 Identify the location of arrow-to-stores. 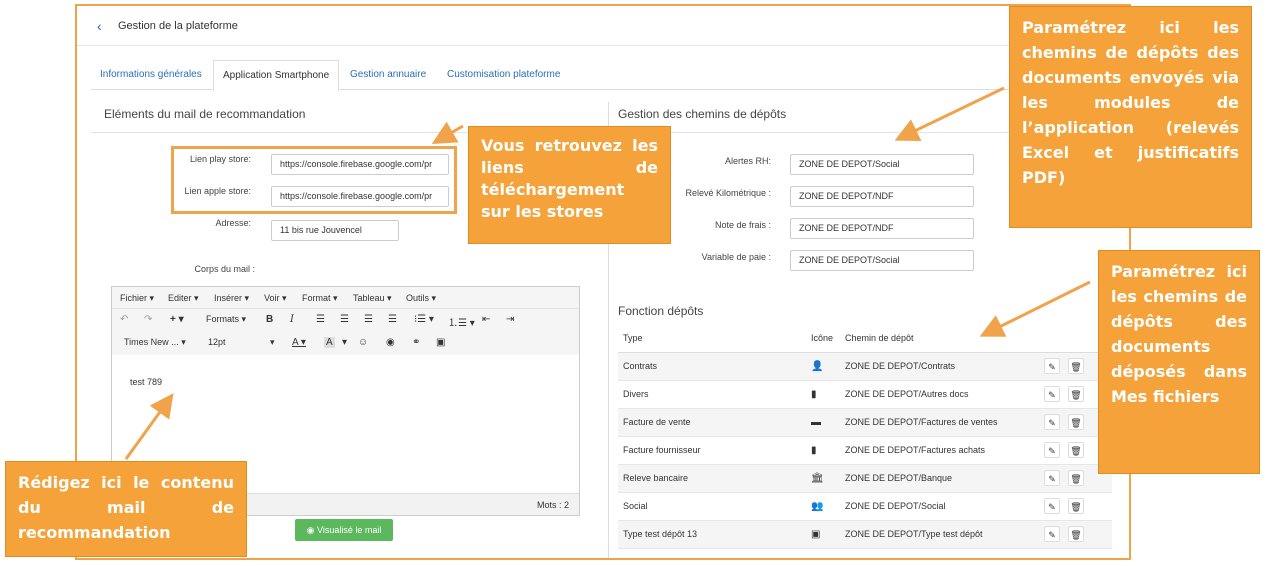
(447, 132).